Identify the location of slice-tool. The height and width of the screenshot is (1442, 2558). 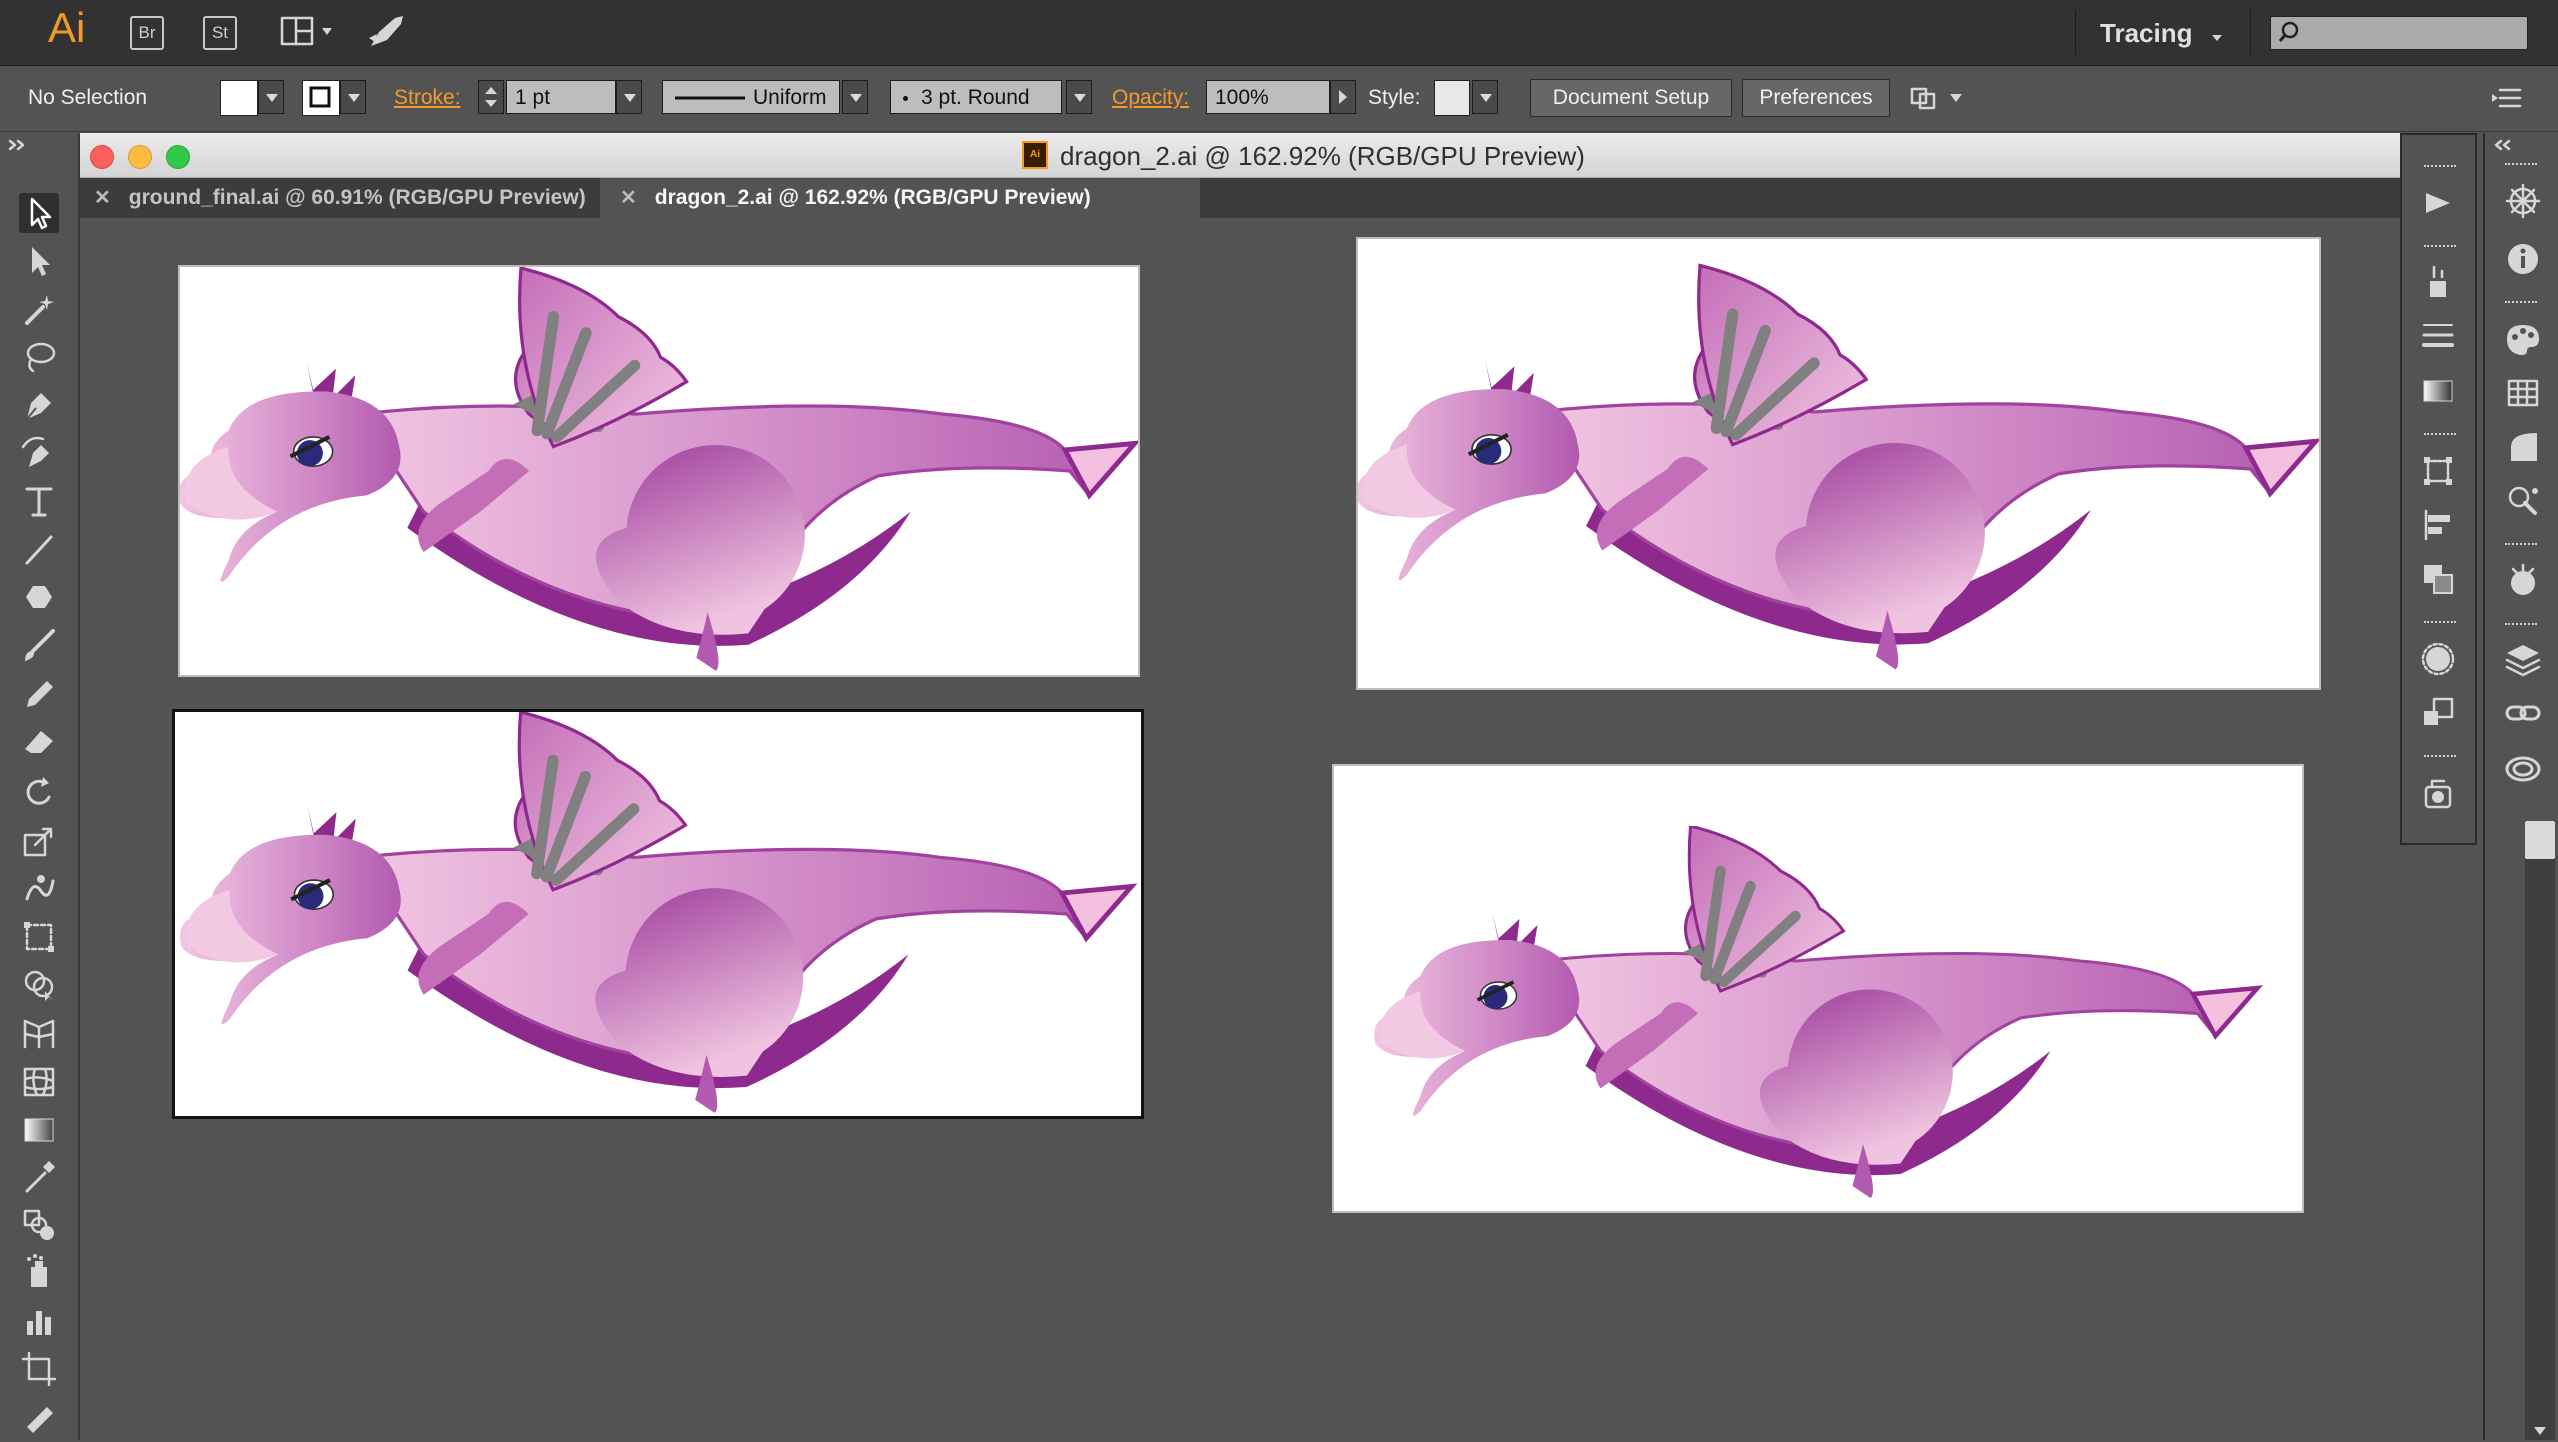
(39, 1417).